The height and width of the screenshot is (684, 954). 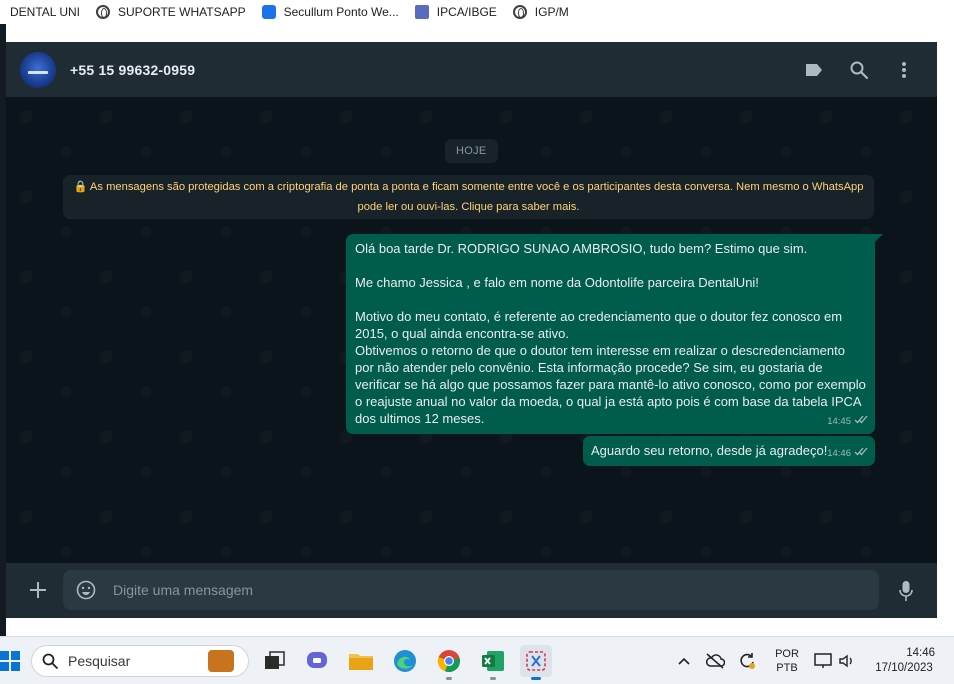 I want to click on bookmark-label: IPCA/IBGE, so click(x=466, y=12).